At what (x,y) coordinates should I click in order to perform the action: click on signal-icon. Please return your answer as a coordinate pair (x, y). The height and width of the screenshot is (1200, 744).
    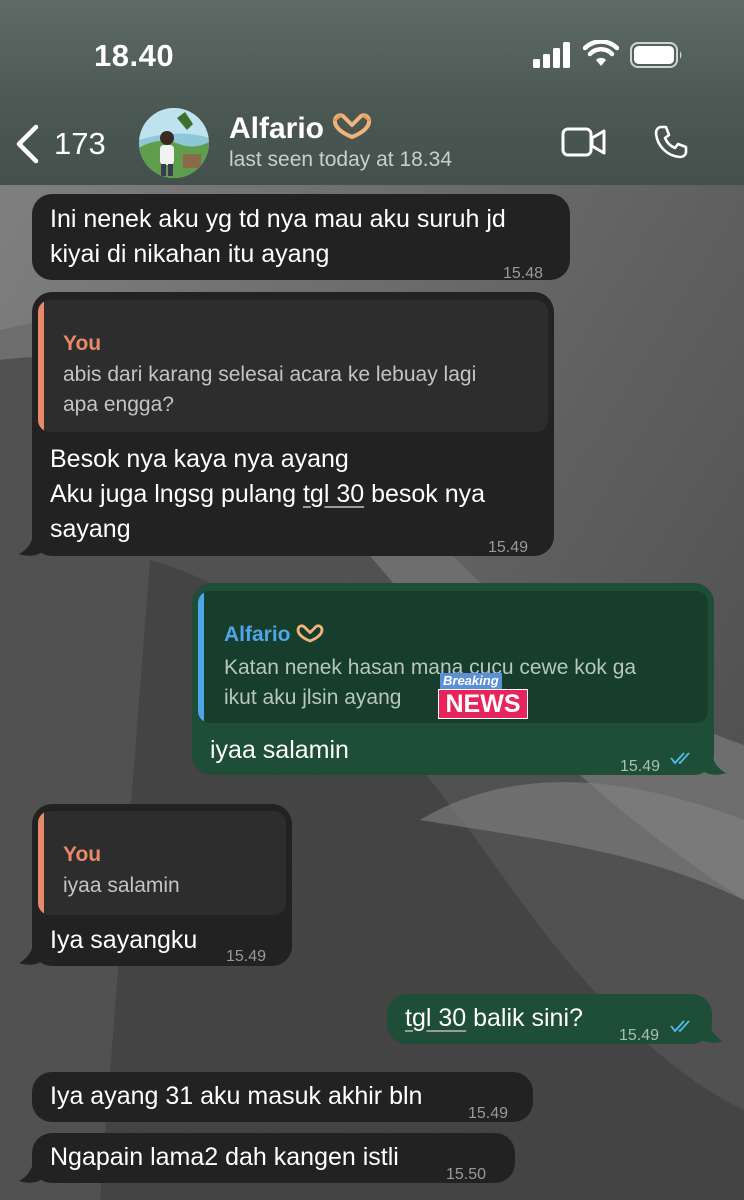
    Looking at the image, I should click on (551, 55).